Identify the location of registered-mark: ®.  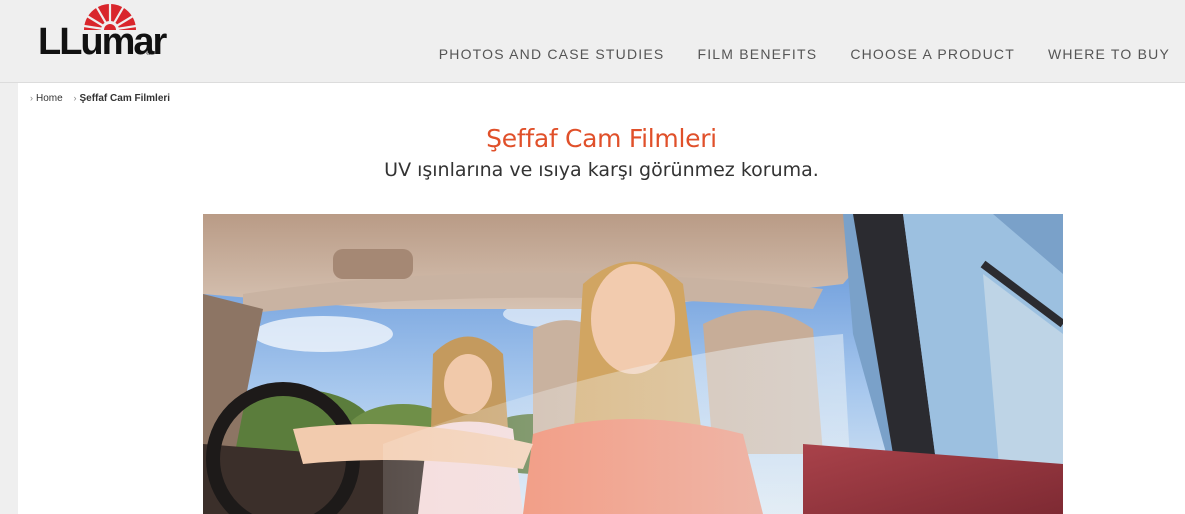
(149, 53).